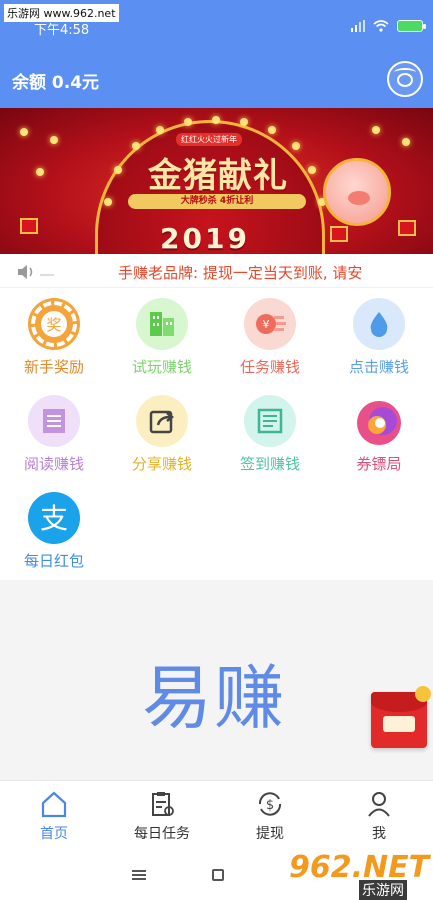  I want to click on status-bar: 乐游网 www.962.net 下午4:58, so click(216, 20).